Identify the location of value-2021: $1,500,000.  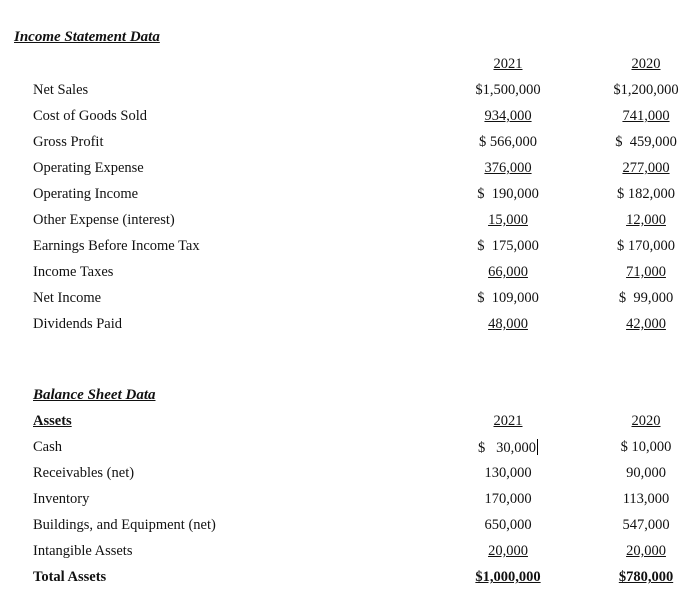
(508, 90).